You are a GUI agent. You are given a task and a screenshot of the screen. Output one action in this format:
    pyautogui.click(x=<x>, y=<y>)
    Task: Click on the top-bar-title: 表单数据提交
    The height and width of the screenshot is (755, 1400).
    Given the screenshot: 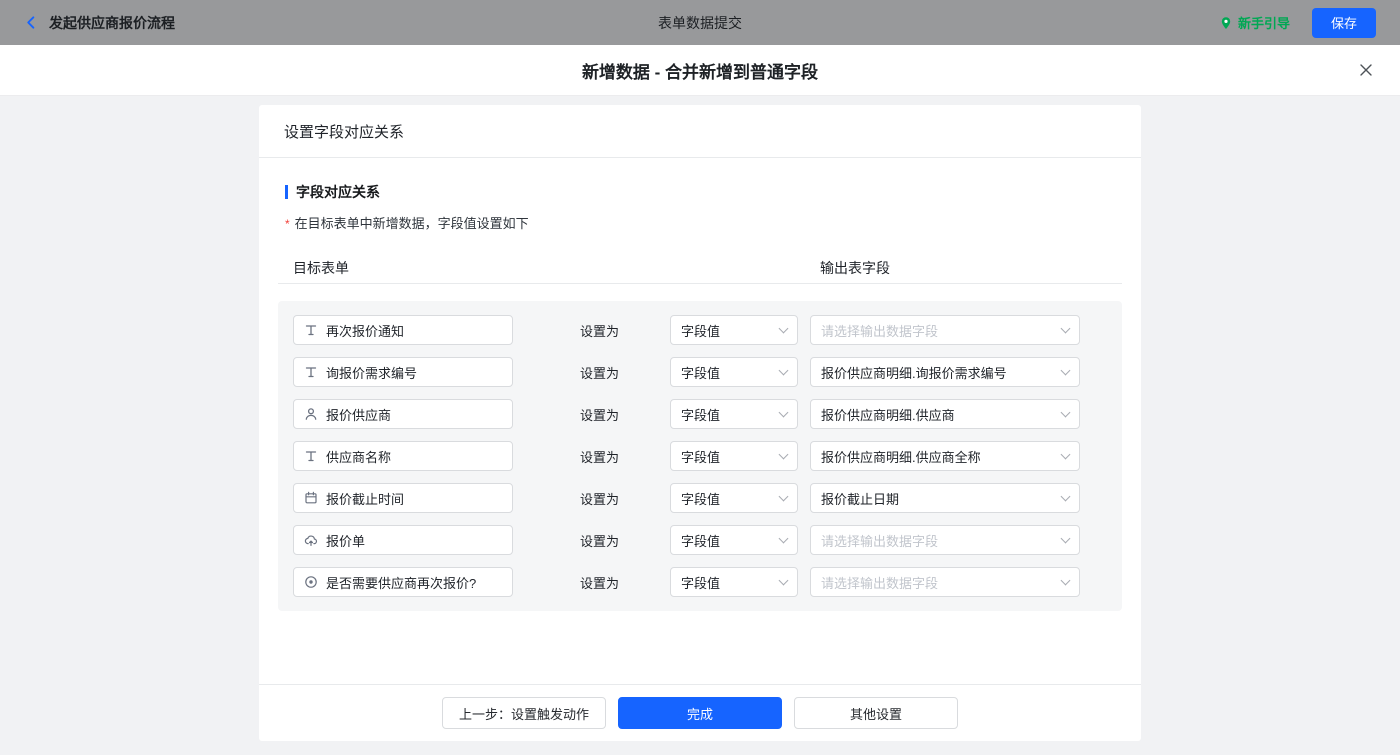 What is the action you would take?
    pyautogui.click(x=700, y=22)
    